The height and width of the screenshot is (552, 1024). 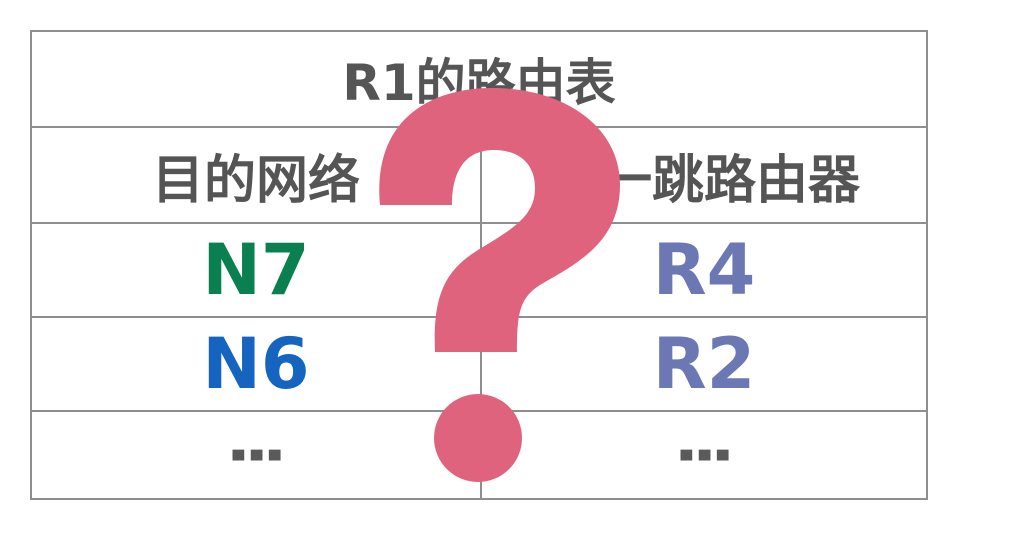 What do you see at coordinates (256, 270) in the screenshot?
I see `destination-cell: N7` at bounding box center [256, 270].